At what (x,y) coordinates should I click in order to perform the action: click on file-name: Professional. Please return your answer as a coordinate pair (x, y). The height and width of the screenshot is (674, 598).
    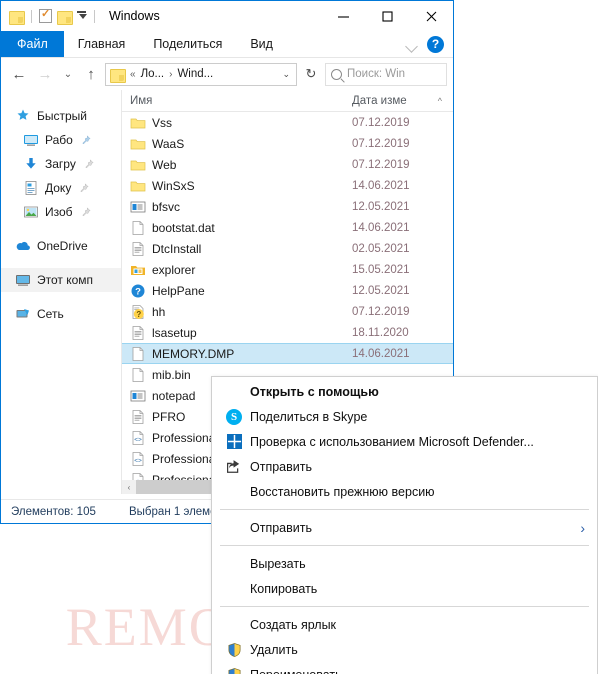
    Looking at the image, I should click on (185, 437).